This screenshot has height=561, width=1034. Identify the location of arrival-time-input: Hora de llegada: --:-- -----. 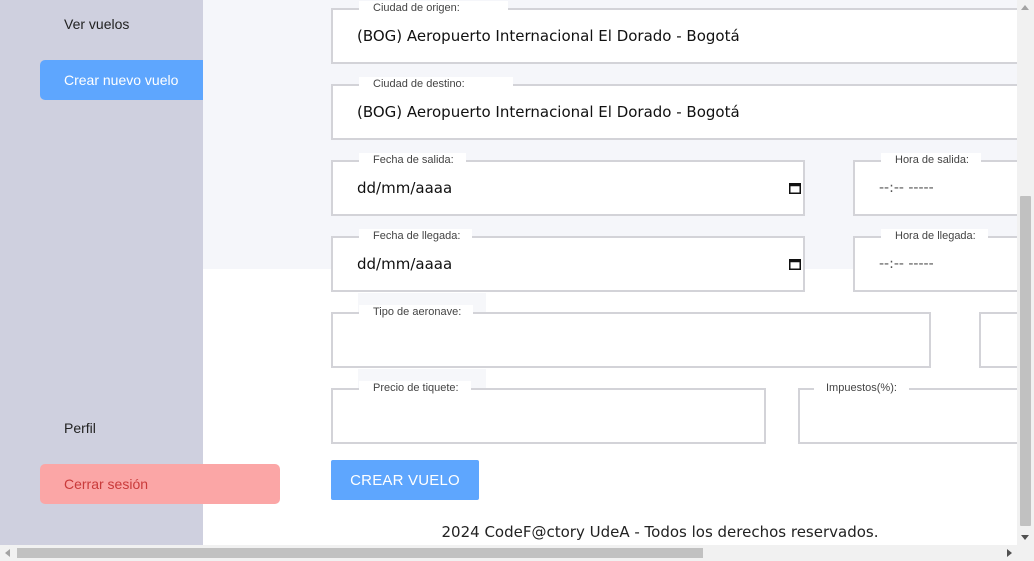
(943, 260).